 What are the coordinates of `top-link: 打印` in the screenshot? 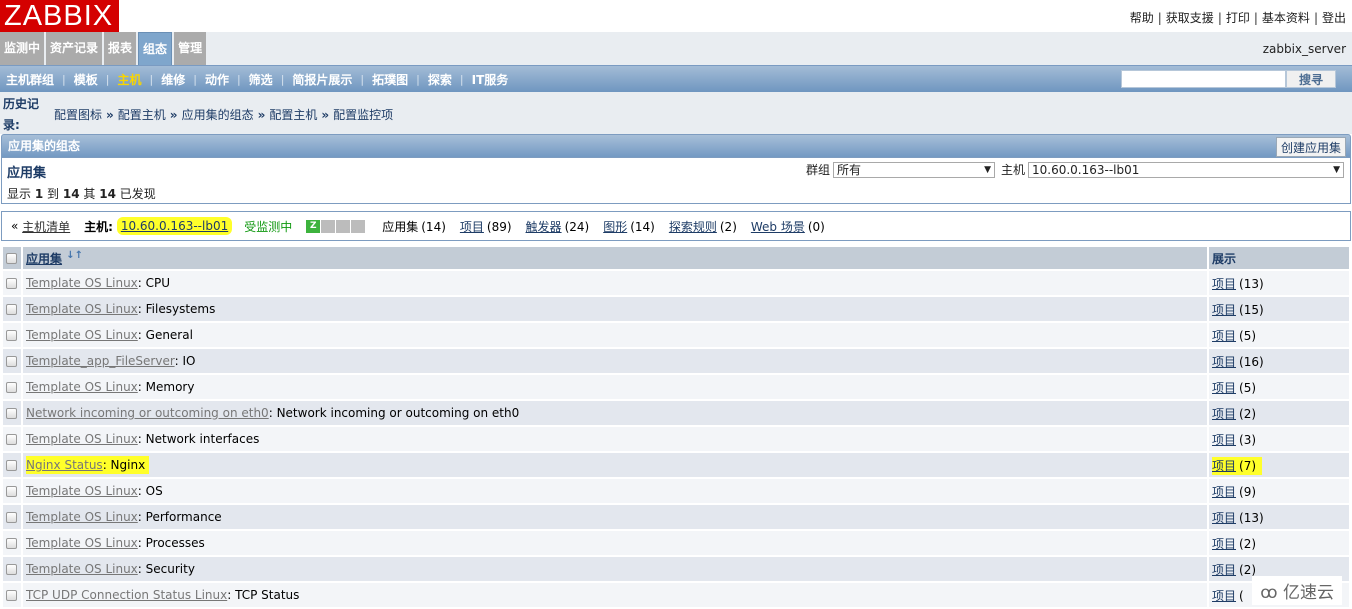 It's located at (1238, 18).